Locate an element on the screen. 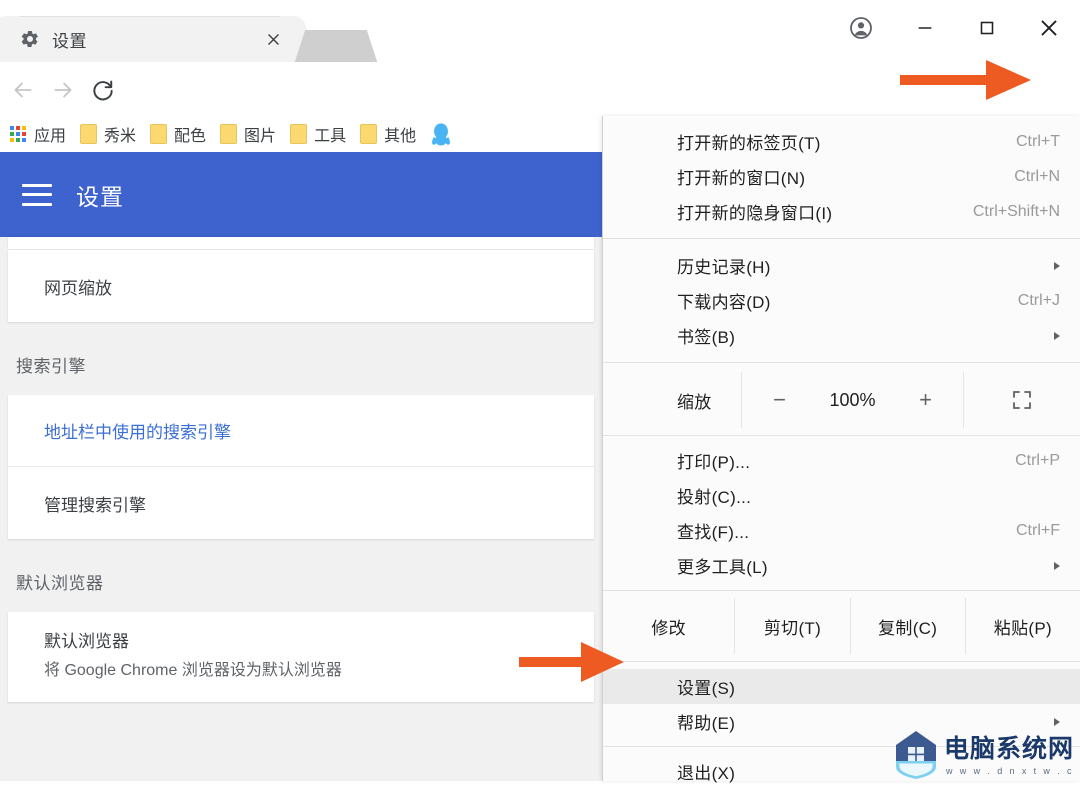 The width and height of the screenshot is (1080, 789). apps-grid-icon is located at coordinates (18, 134).